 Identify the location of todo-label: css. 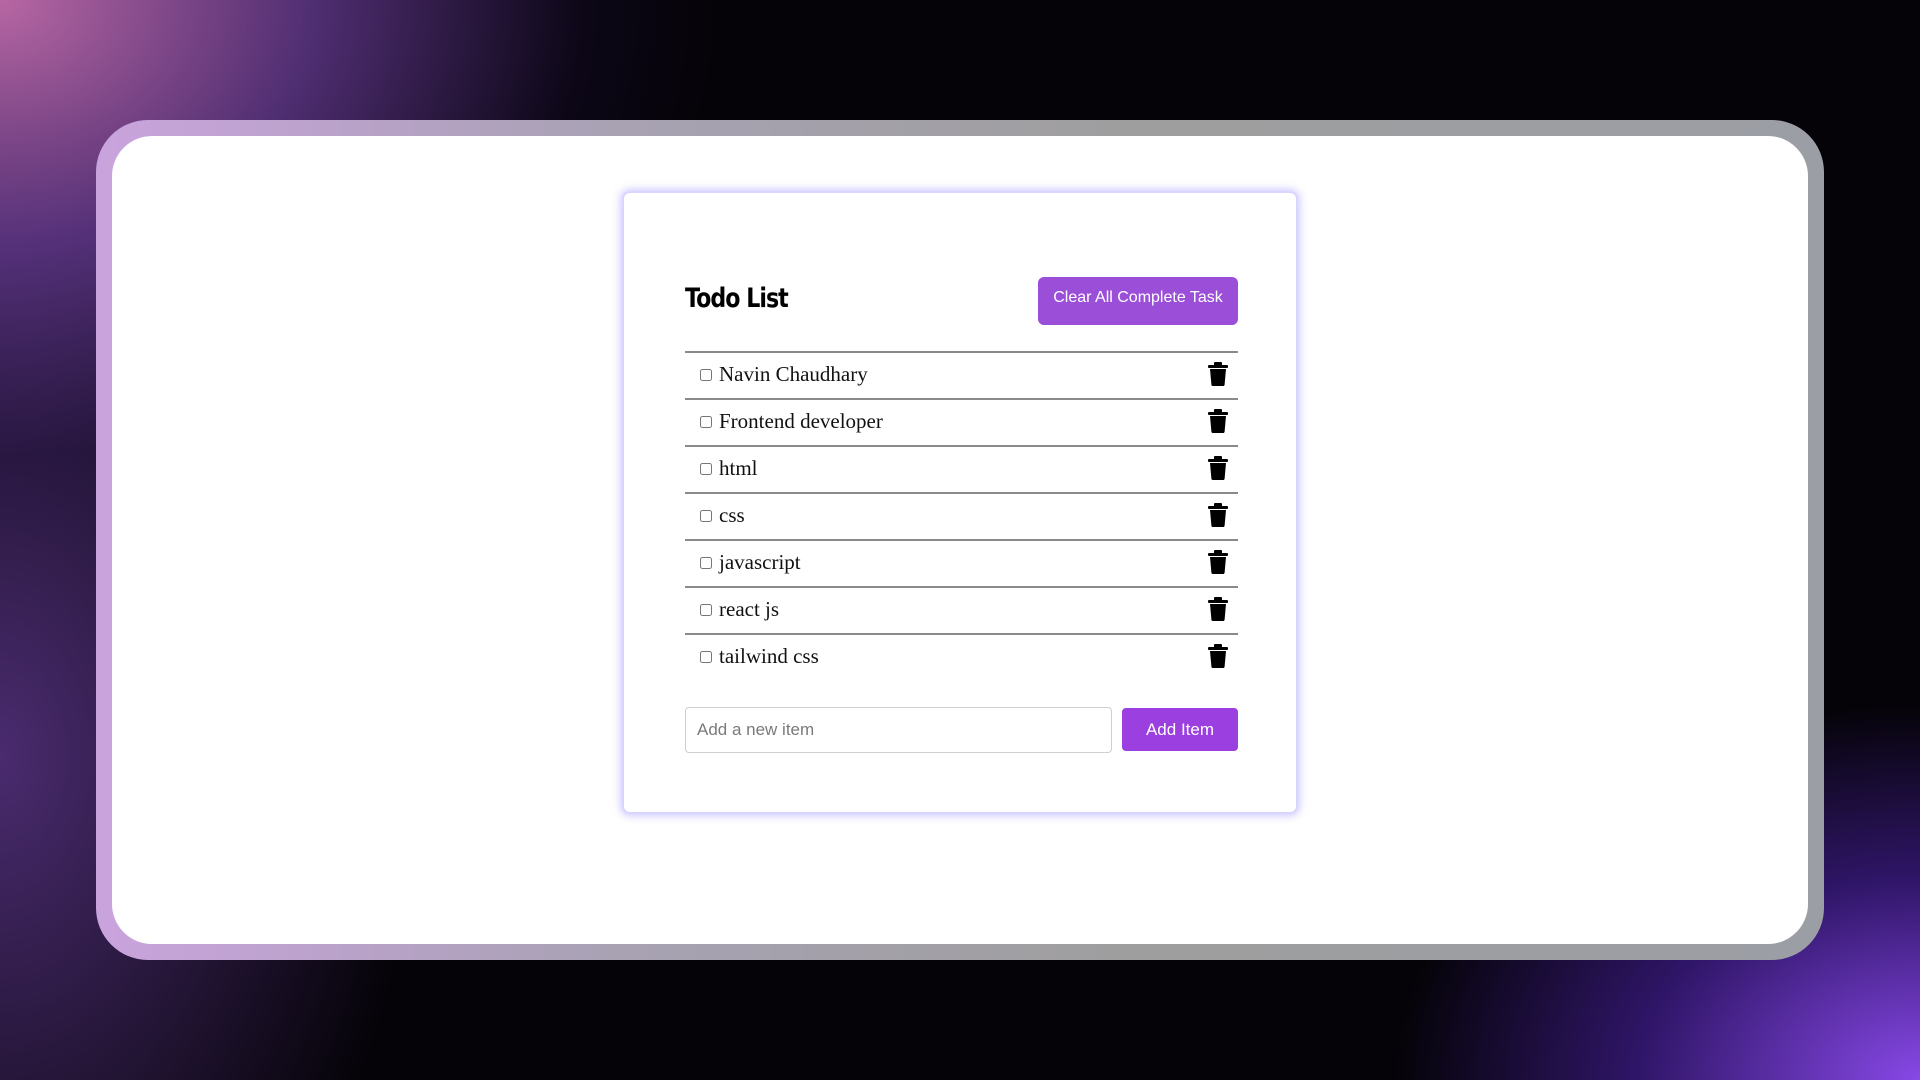
(732, 515).